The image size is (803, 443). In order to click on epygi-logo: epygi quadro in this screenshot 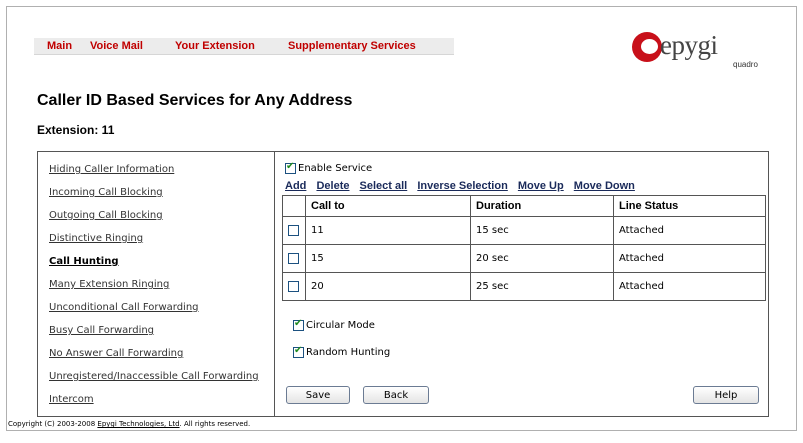, I will do `click(697, 51)`.